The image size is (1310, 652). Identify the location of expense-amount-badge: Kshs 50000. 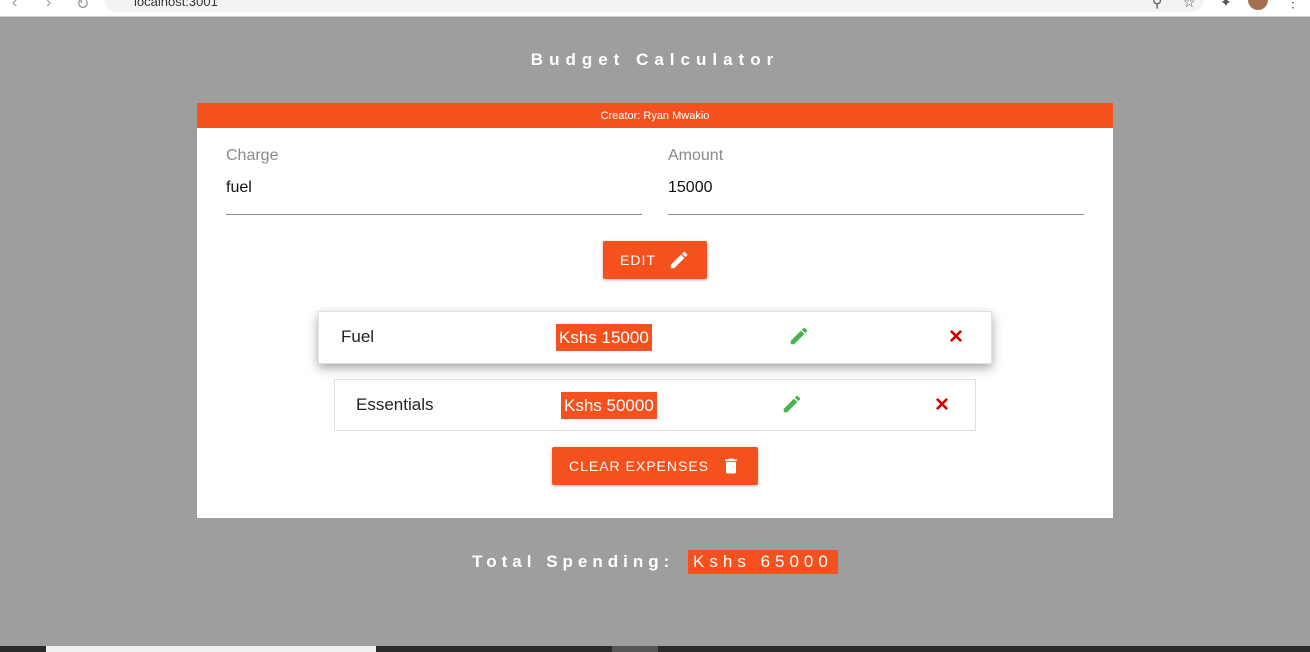
(609, 405).